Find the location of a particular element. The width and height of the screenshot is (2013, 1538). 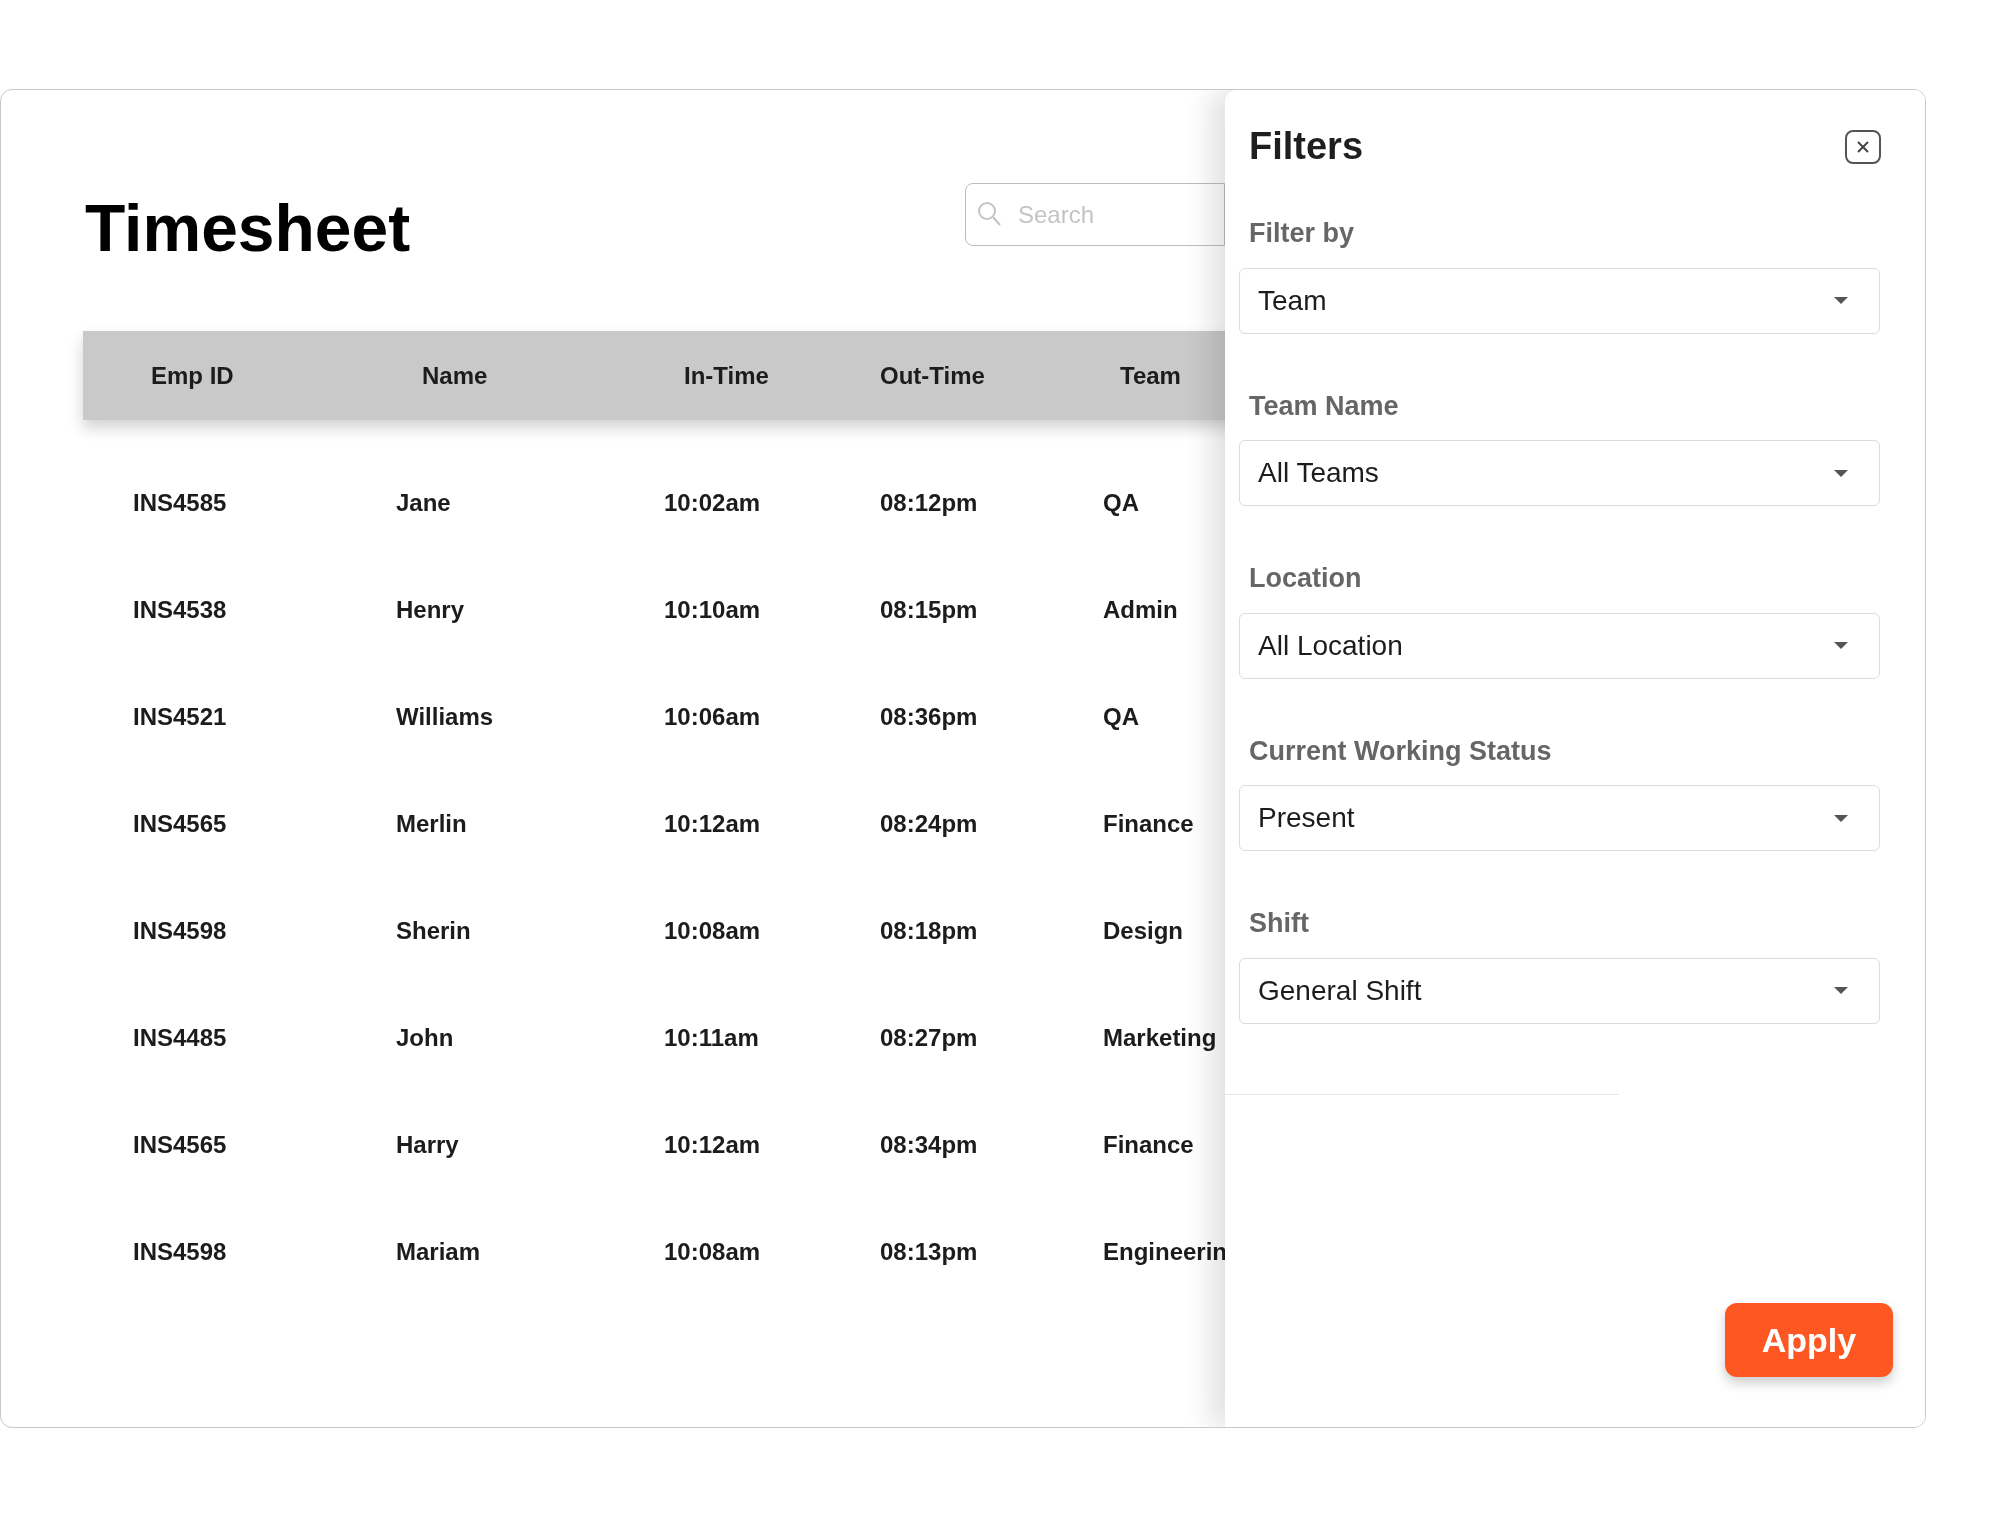

column-header: In-Time is located at coordinates (726, 375).